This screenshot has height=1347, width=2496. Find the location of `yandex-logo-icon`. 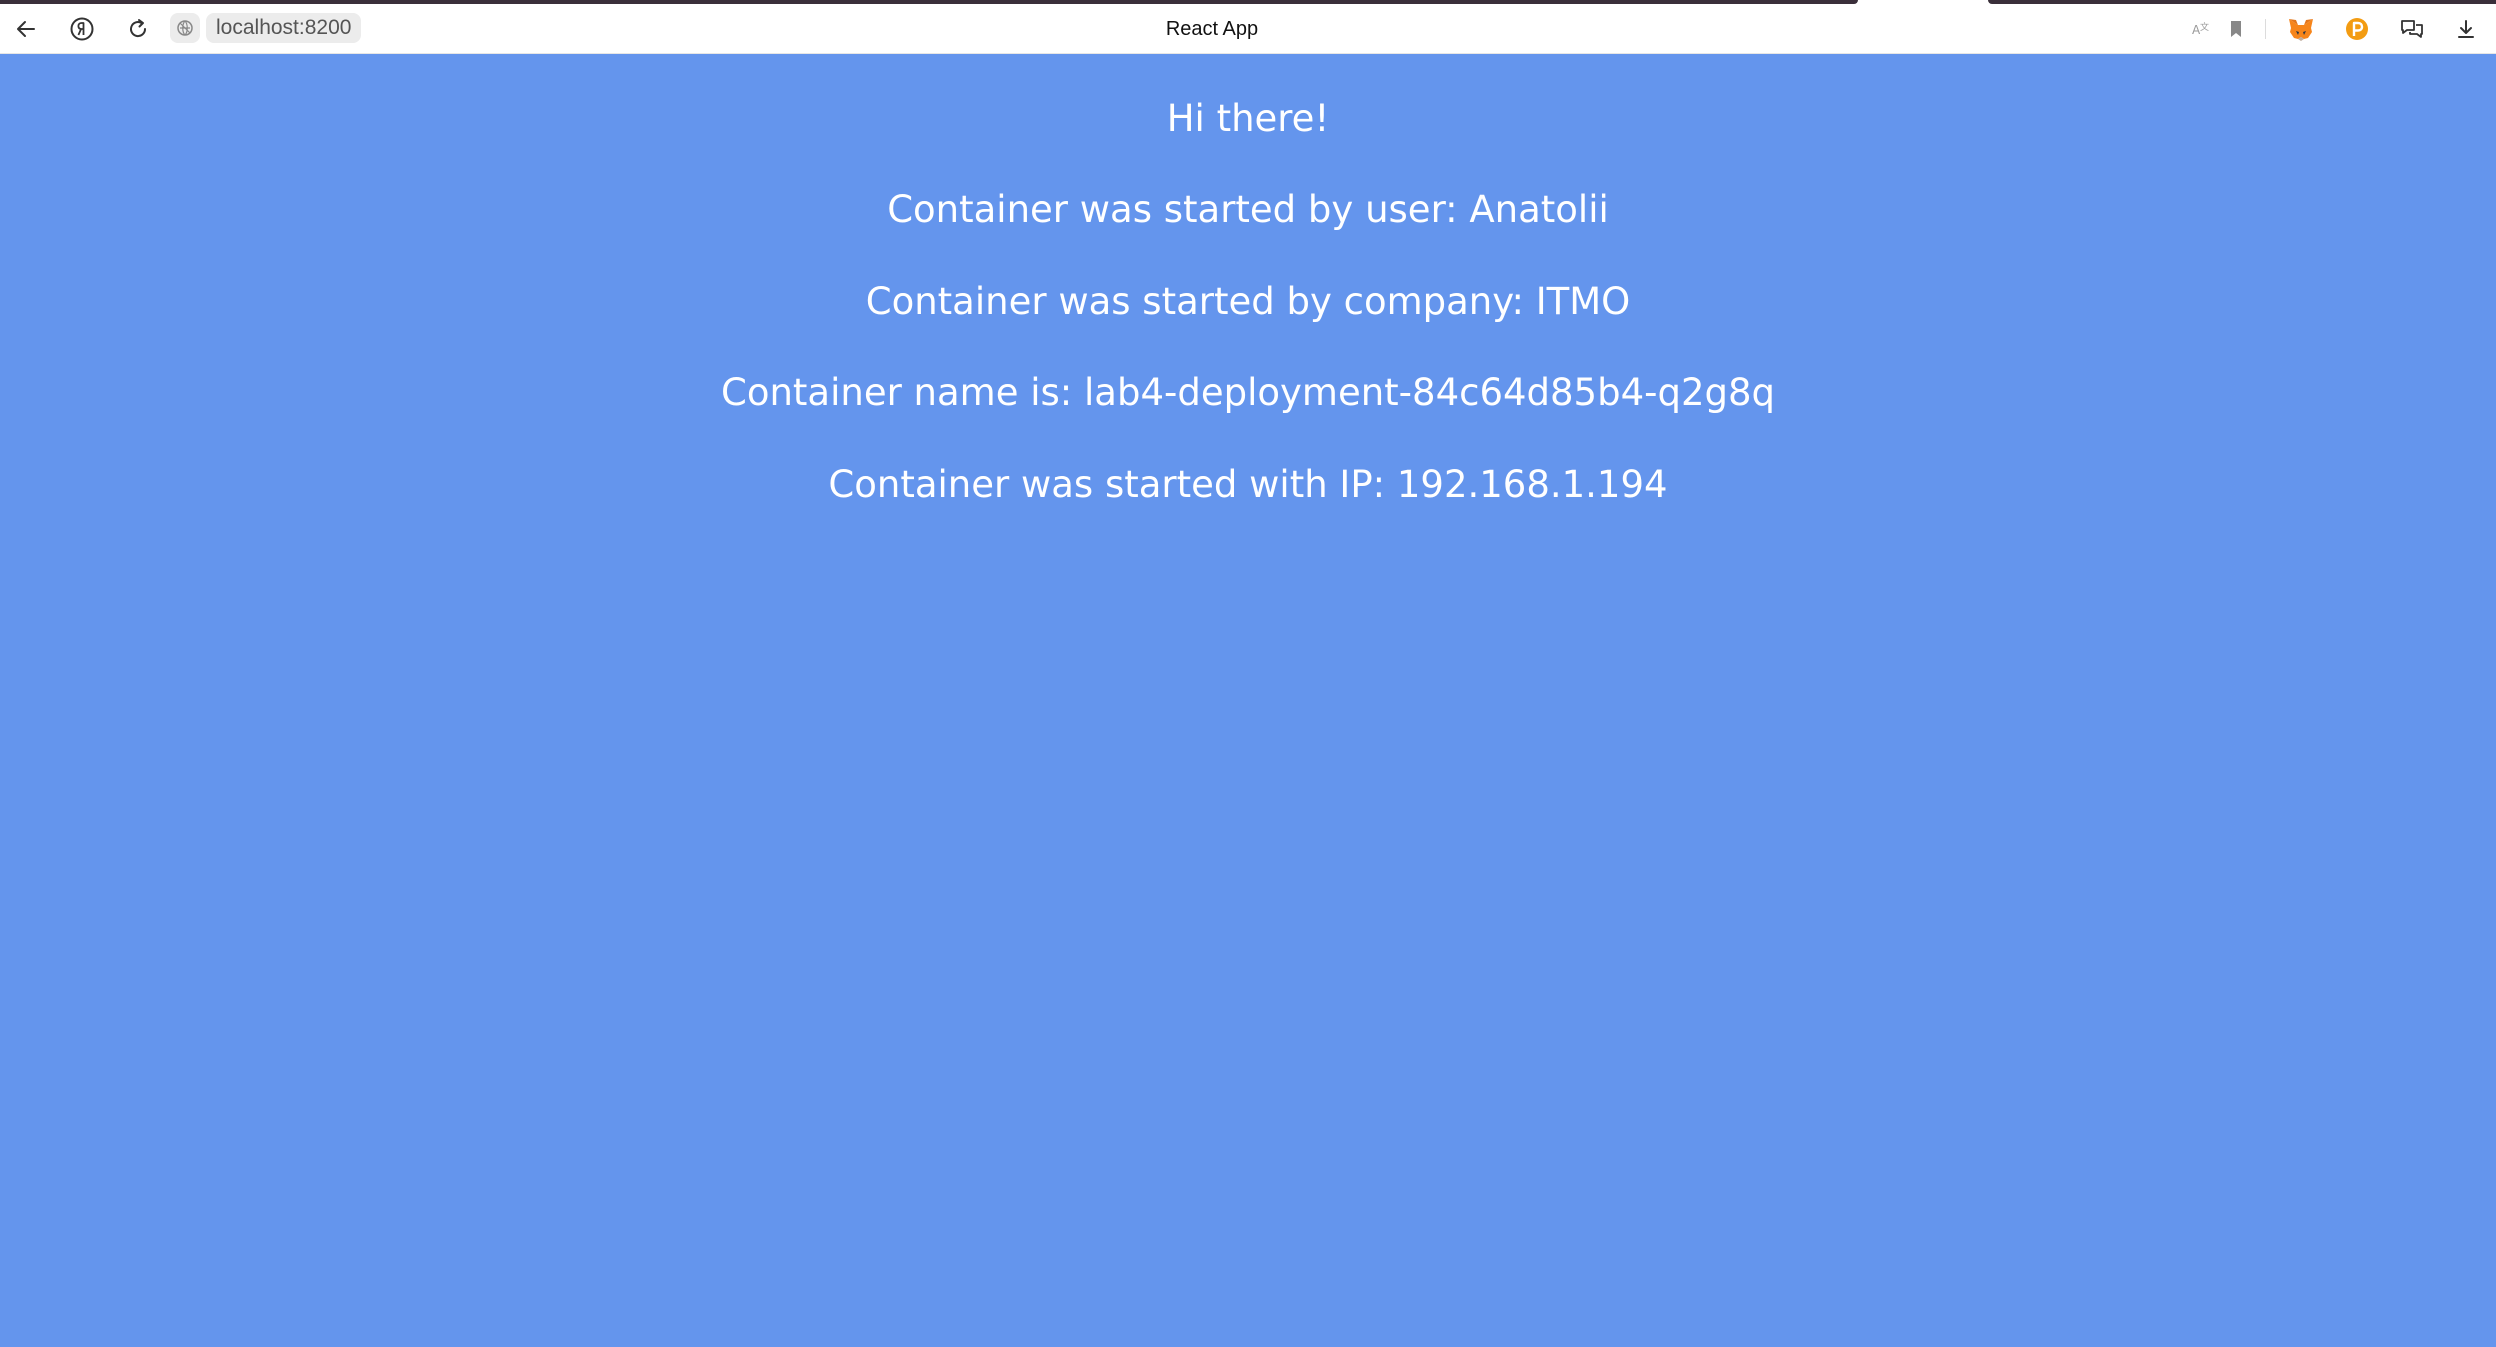

yandex-logo-icon is located at coordinates (82, 29).